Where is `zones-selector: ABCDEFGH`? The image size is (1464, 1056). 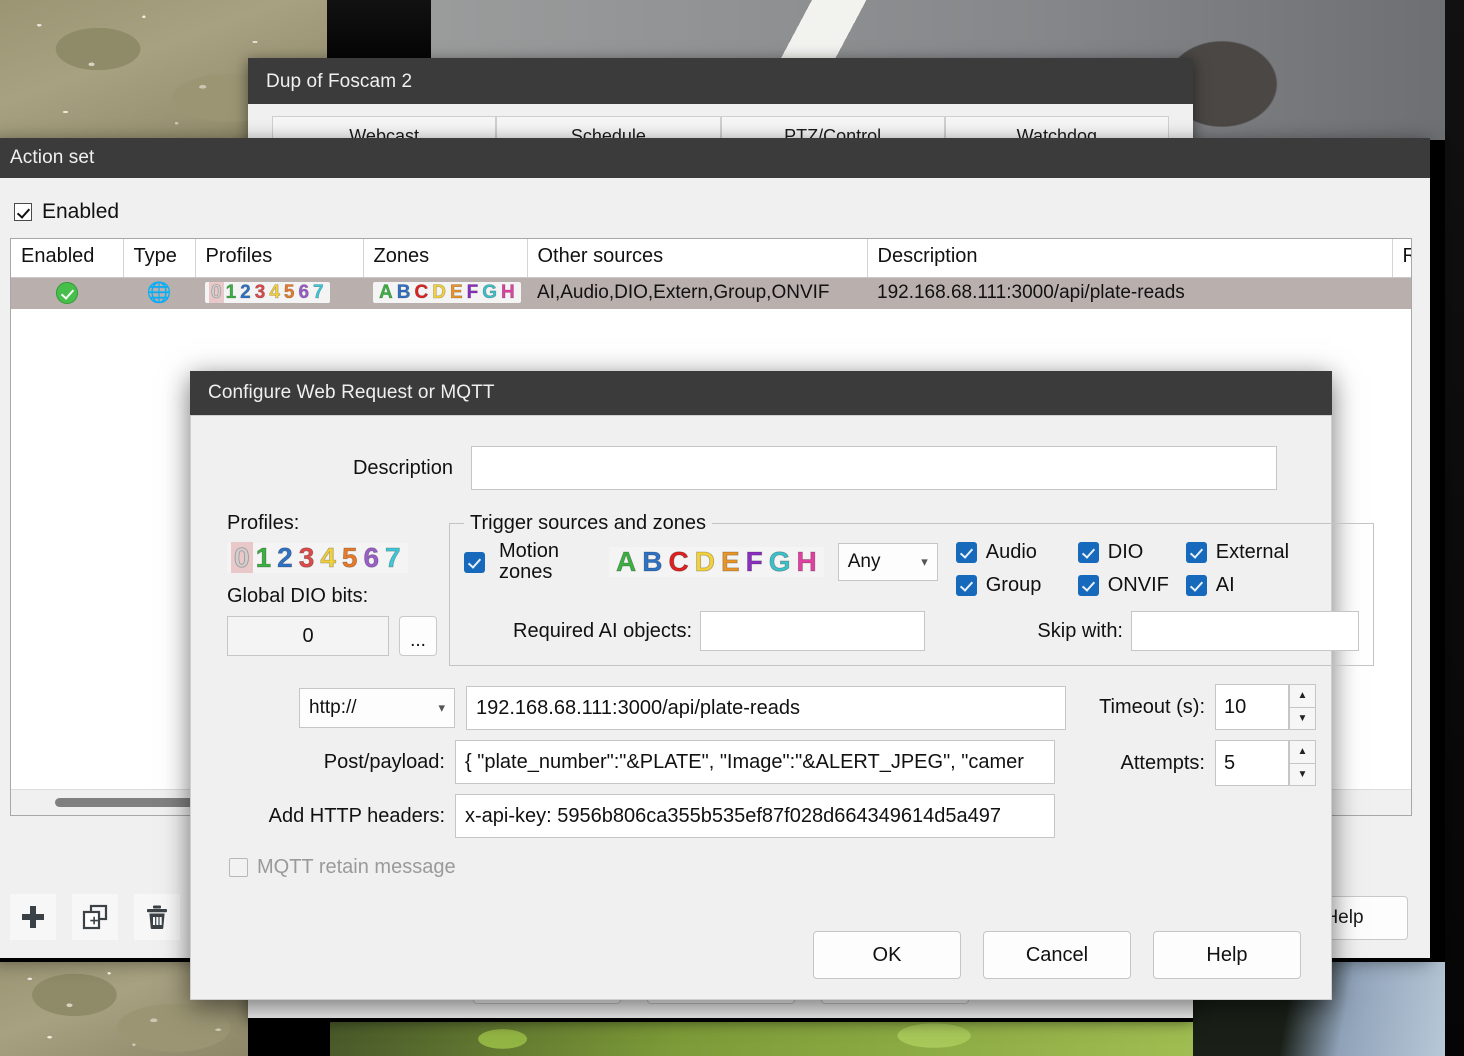
zones-selector: ABCDEFGH is located at coordinates (716, 562).